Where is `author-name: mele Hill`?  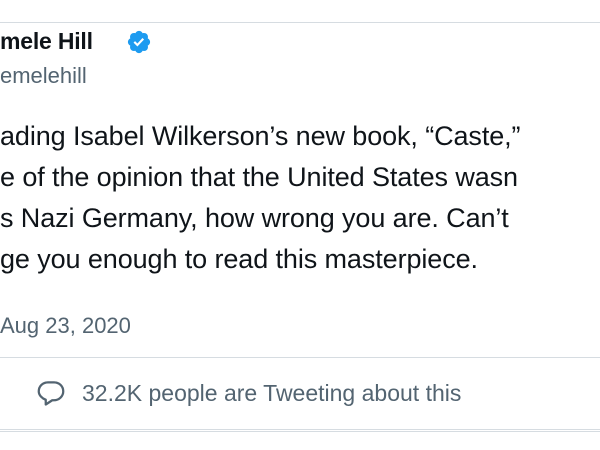 author-name: mele Hill is located at coordinates (46, 41).